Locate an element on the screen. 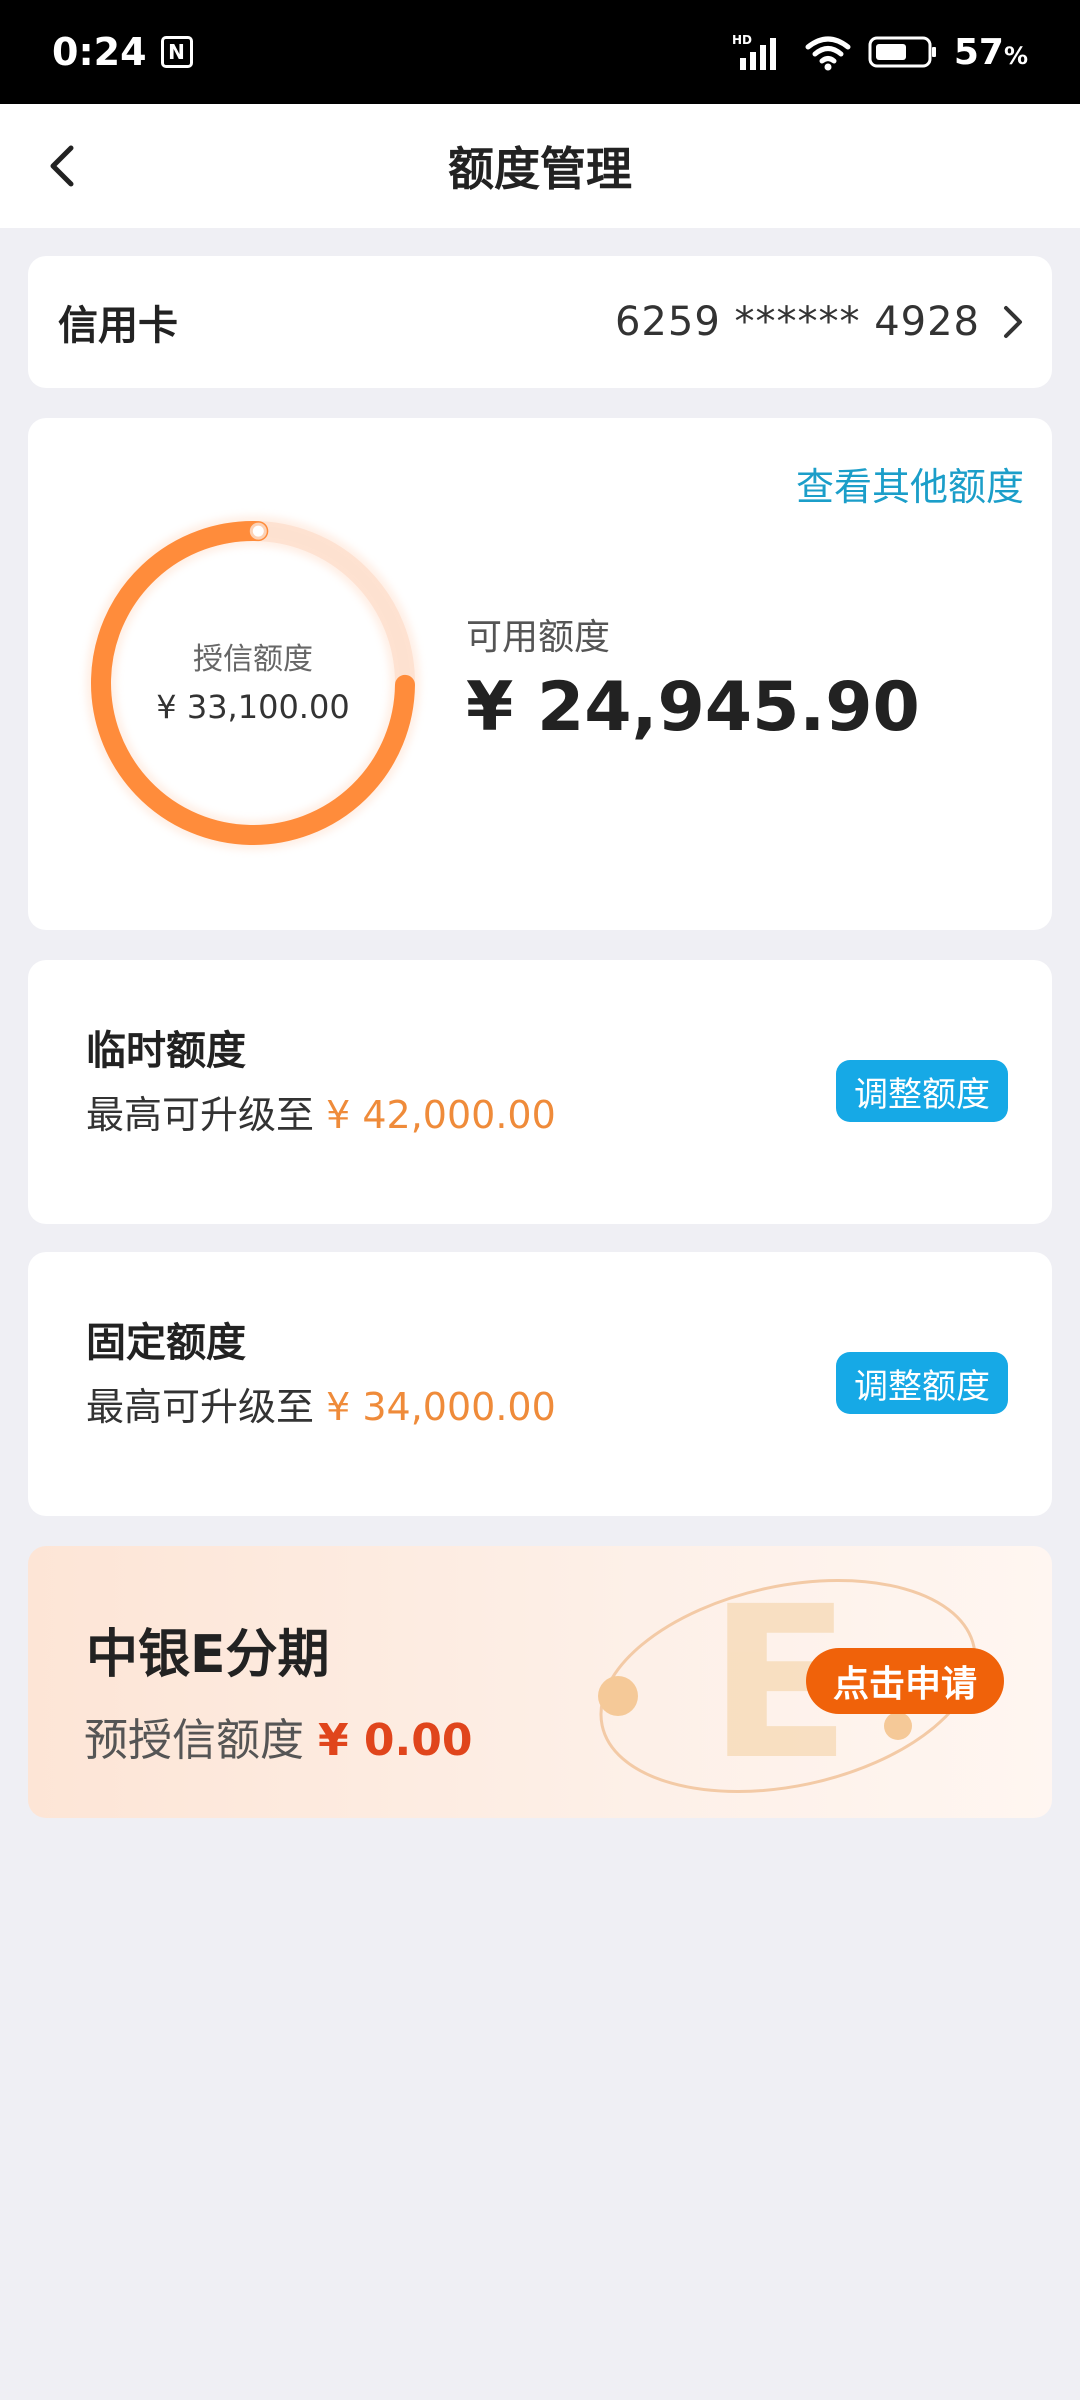 The width and height of the screenshot is (1080, 2400). fixed-limit-card: 固定额度 最高可升级至 ¥ 34,000.00 调整额度 is located at coordinates (540, 1384).